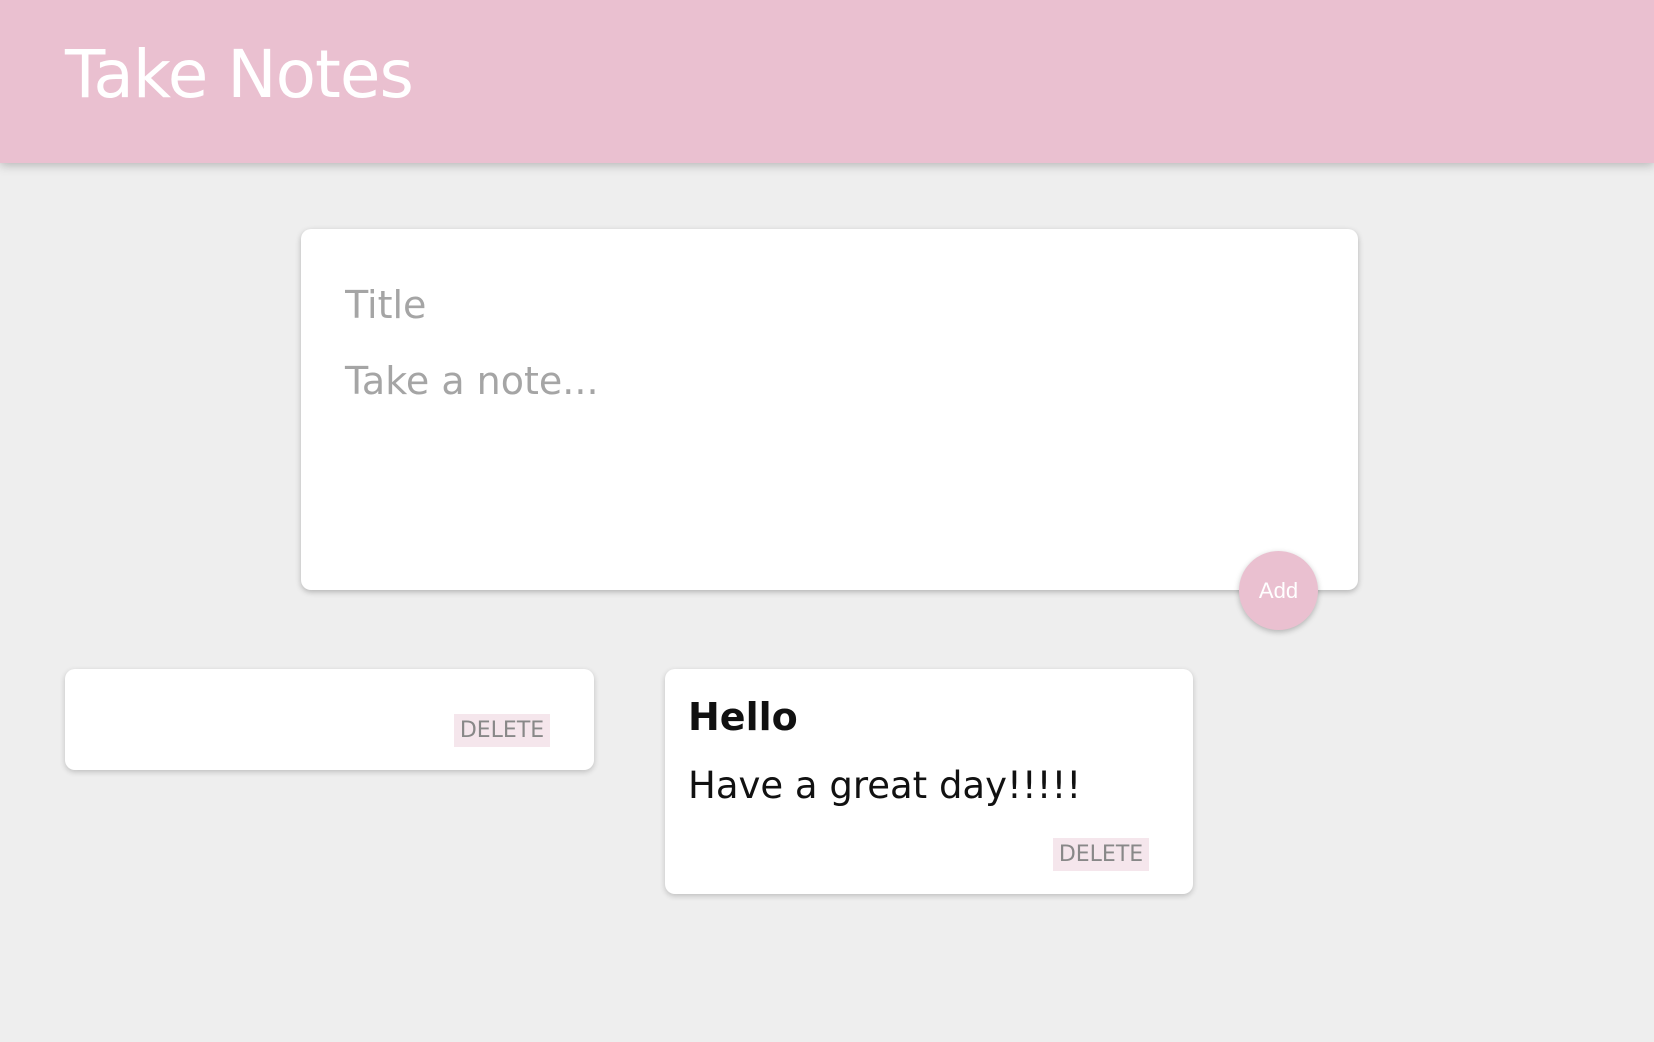  What do you see at coordinates (825, 439) in the screenshot?
I see `note-content-input` at bounding box center [825, 439].